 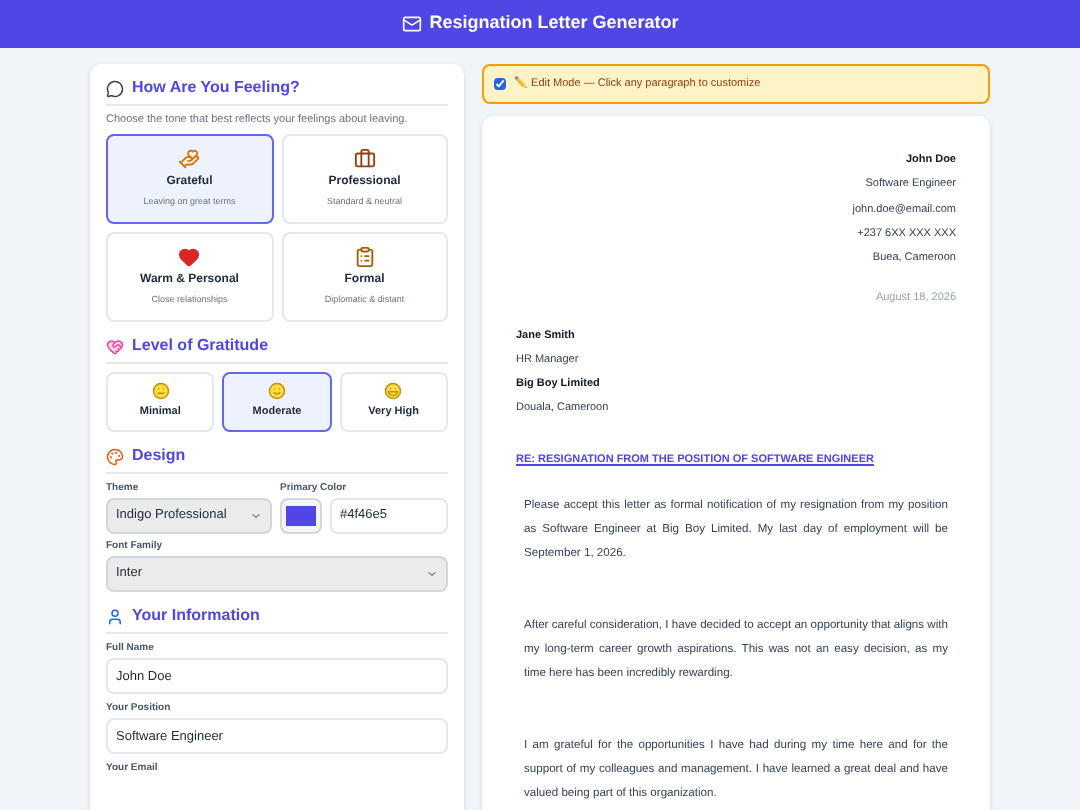 I want to click on app-title: Resignation Letter Generator, so click(x=554, y=23).